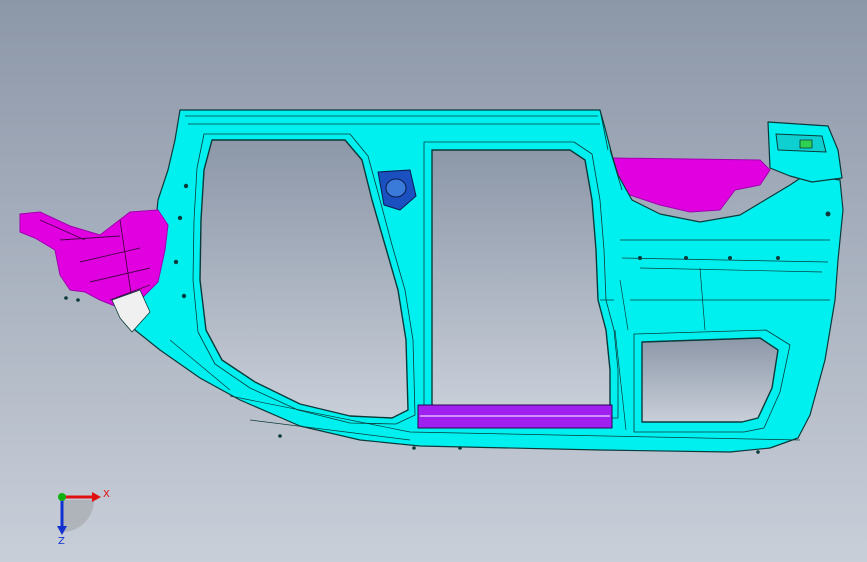 This screenshot has width=867, height=562. Describe the element at coordinates (106, 494) in the screenshot. I see `x-axis-label: X` at that location.